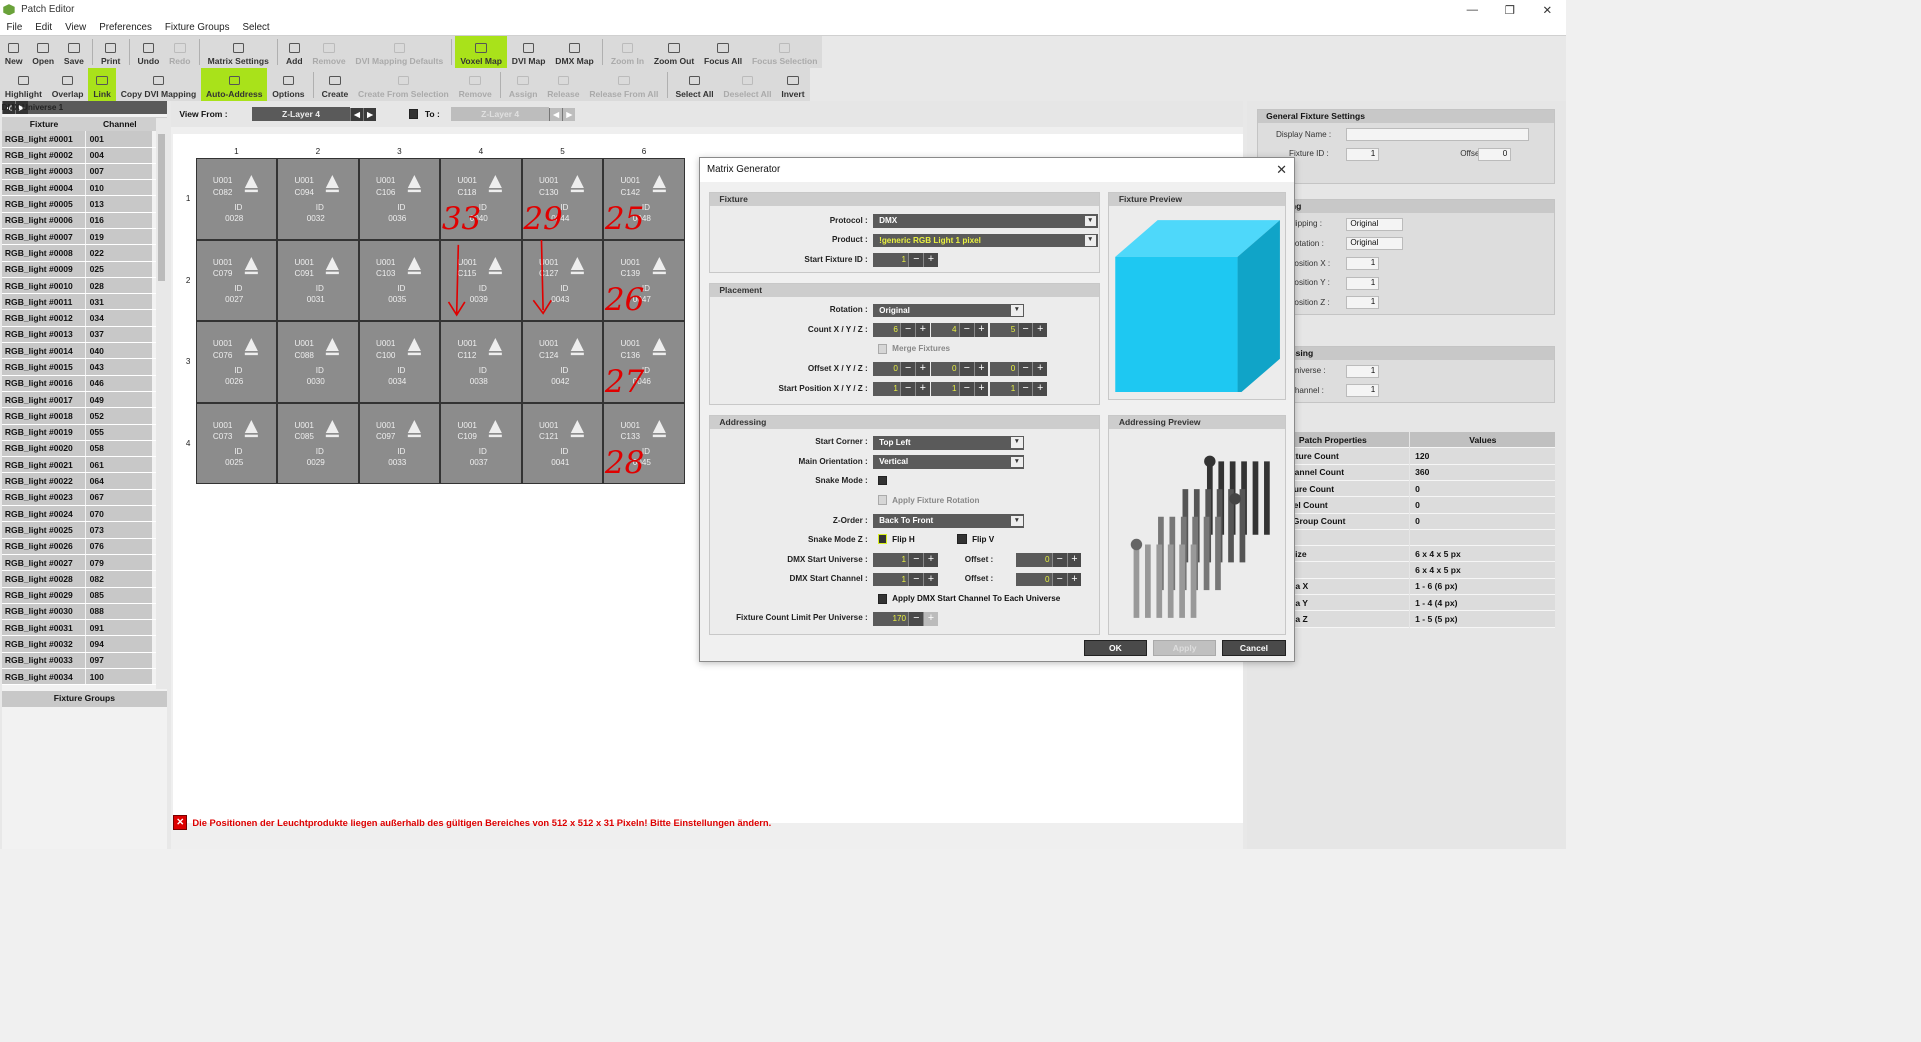 This screenshot has width=1921, height=1042. What do you see at coordinates (84, 367) in the screenshot?
I see `fixture-row: RGB_light #0015 043` at bounding box center [84, 367].